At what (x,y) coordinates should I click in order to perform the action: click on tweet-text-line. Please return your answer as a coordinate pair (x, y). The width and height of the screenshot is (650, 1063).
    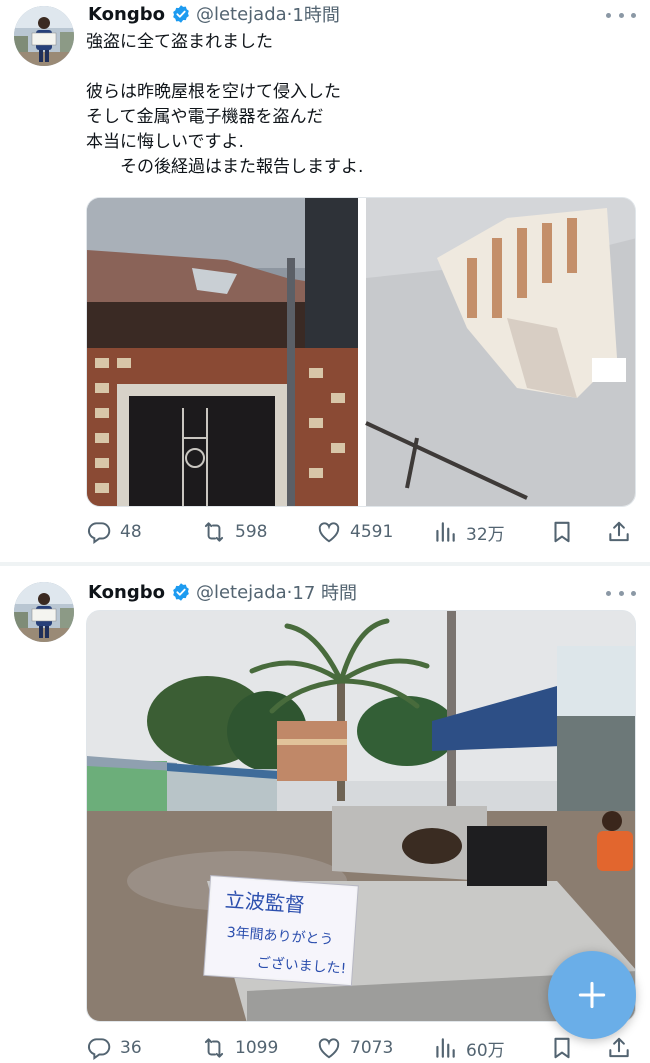
    Looking at the image, I should click on (356, 67).